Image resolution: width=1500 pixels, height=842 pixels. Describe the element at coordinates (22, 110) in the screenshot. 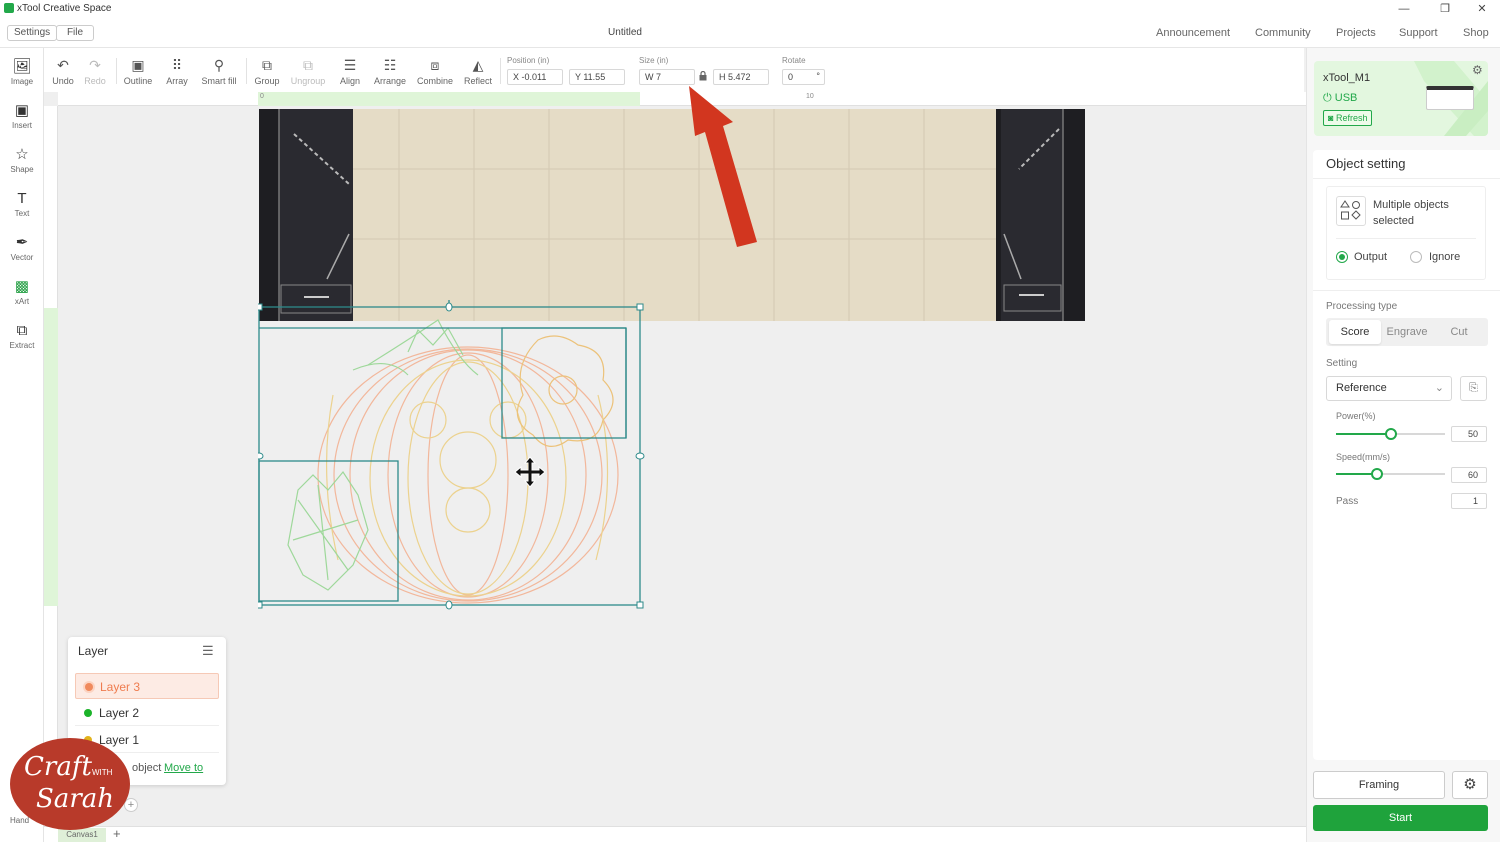

I see `insert-icon: ▣` at that location.